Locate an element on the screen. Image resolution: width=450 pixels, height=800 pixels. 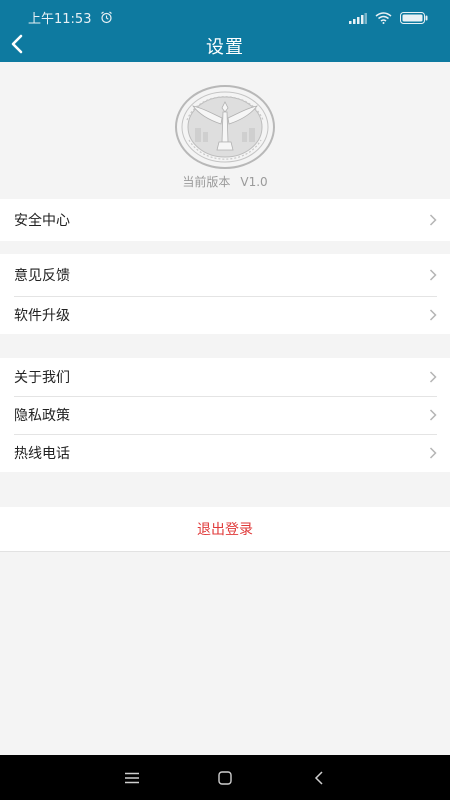
list-item-feedback: 意见反馈 is located at coordinates (225, 275).